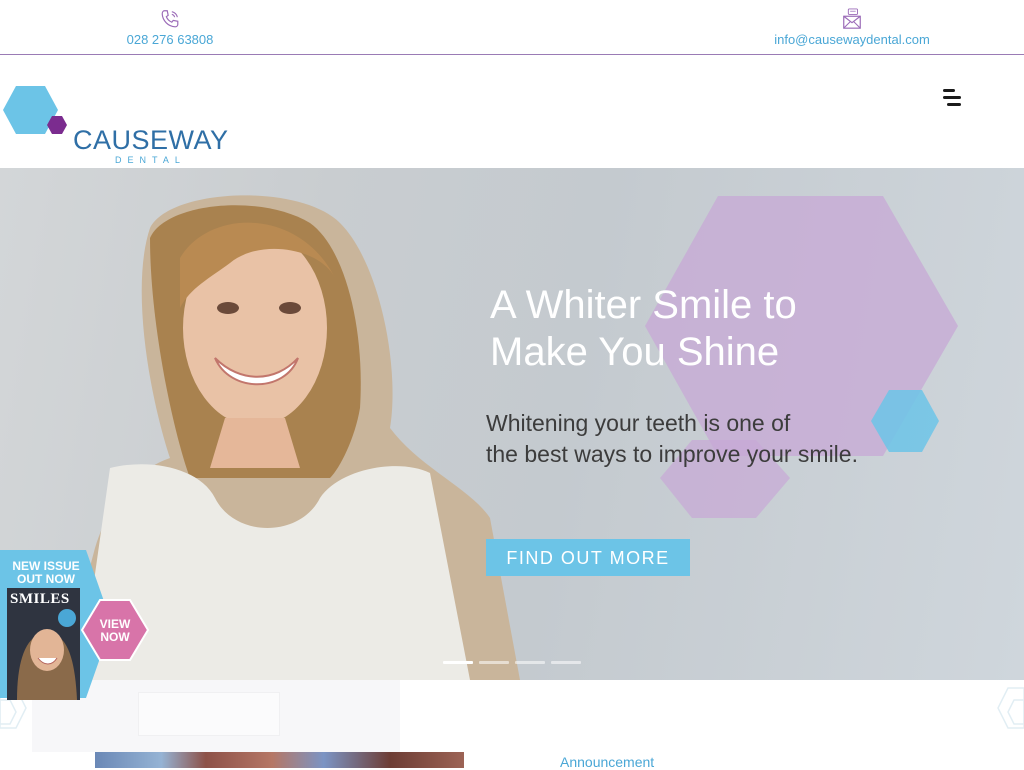 This screenshot has height=770, width=1024. I want to click on practice-photo, so click(279, 760).